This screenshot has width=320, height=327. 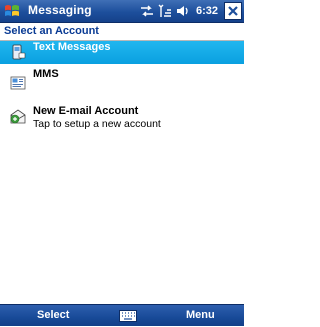 I want to click on page-title: Select an Account, so click(x=51, y=31).